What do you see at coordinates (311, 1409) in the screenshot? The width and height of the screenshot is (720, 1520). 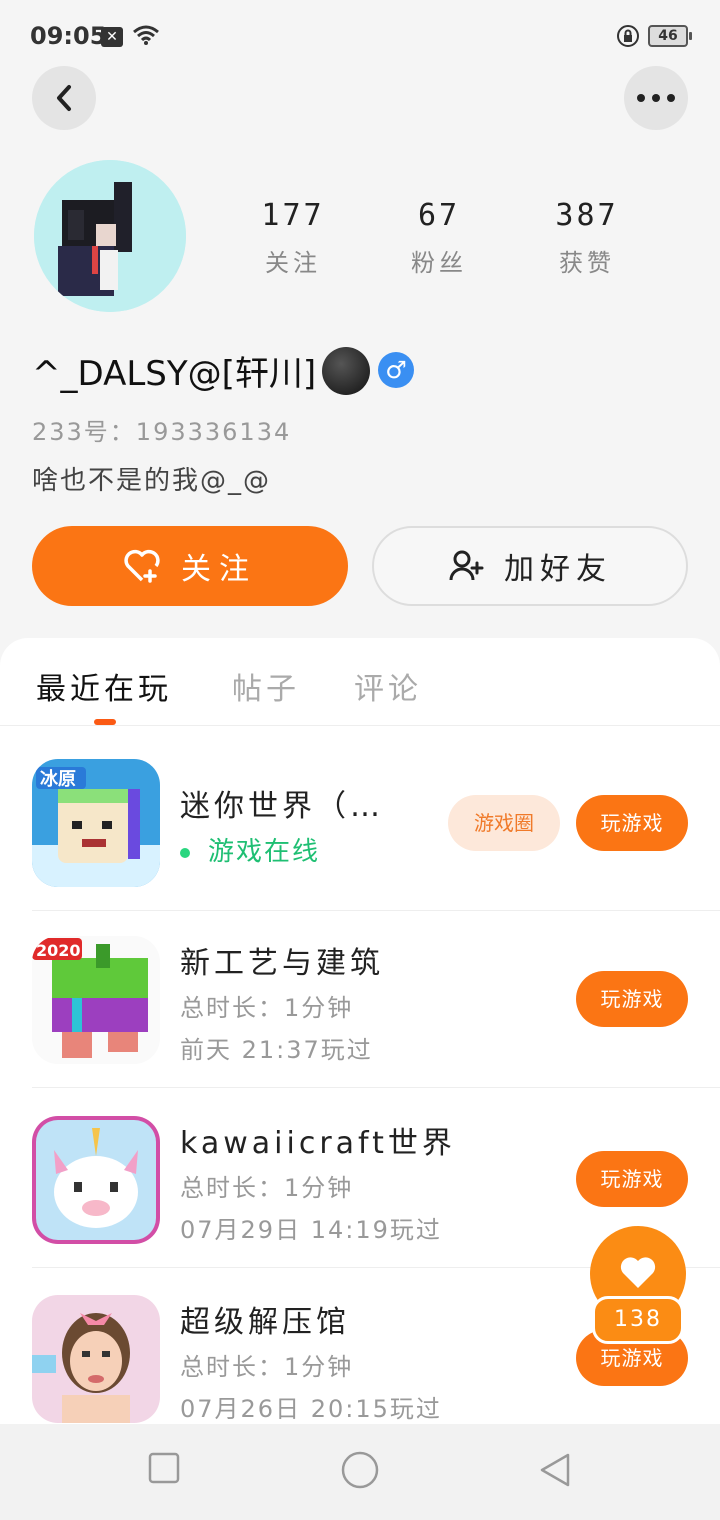 I see `game-last-played: 07月26日 20:15玩过` at bounding box center [311, 1409].